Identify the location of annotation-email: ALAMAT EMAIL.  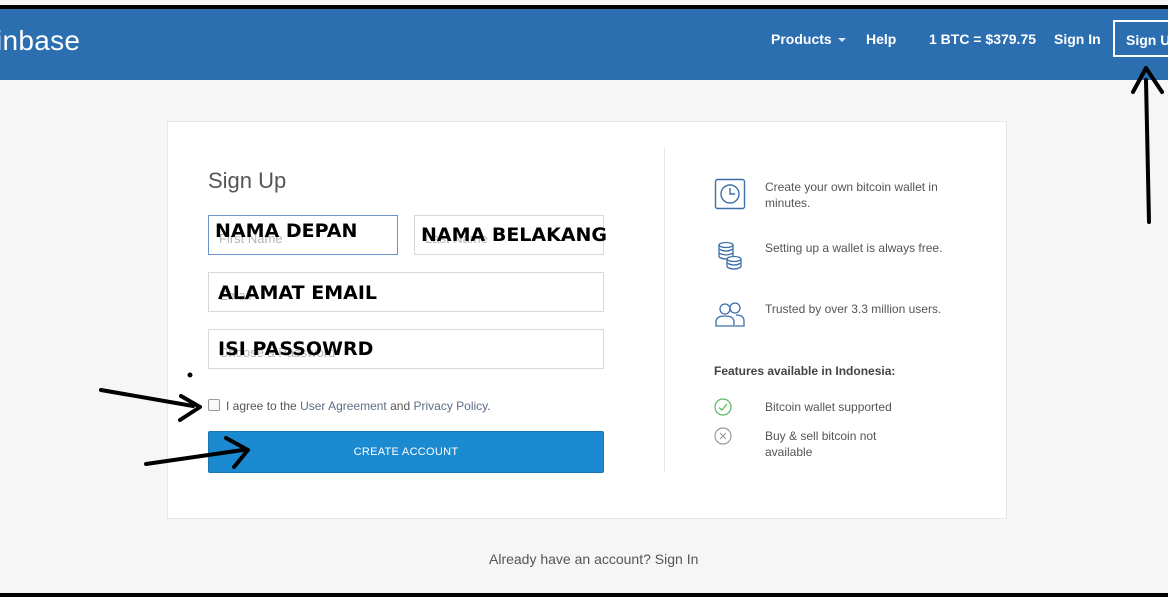
(297, 293).